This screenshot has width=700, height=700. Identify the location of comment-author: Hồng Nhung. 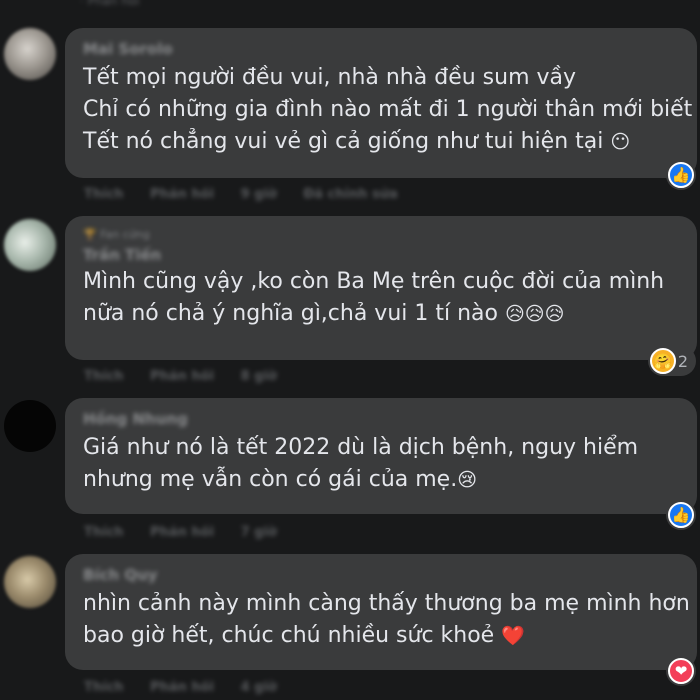
(381, 419).